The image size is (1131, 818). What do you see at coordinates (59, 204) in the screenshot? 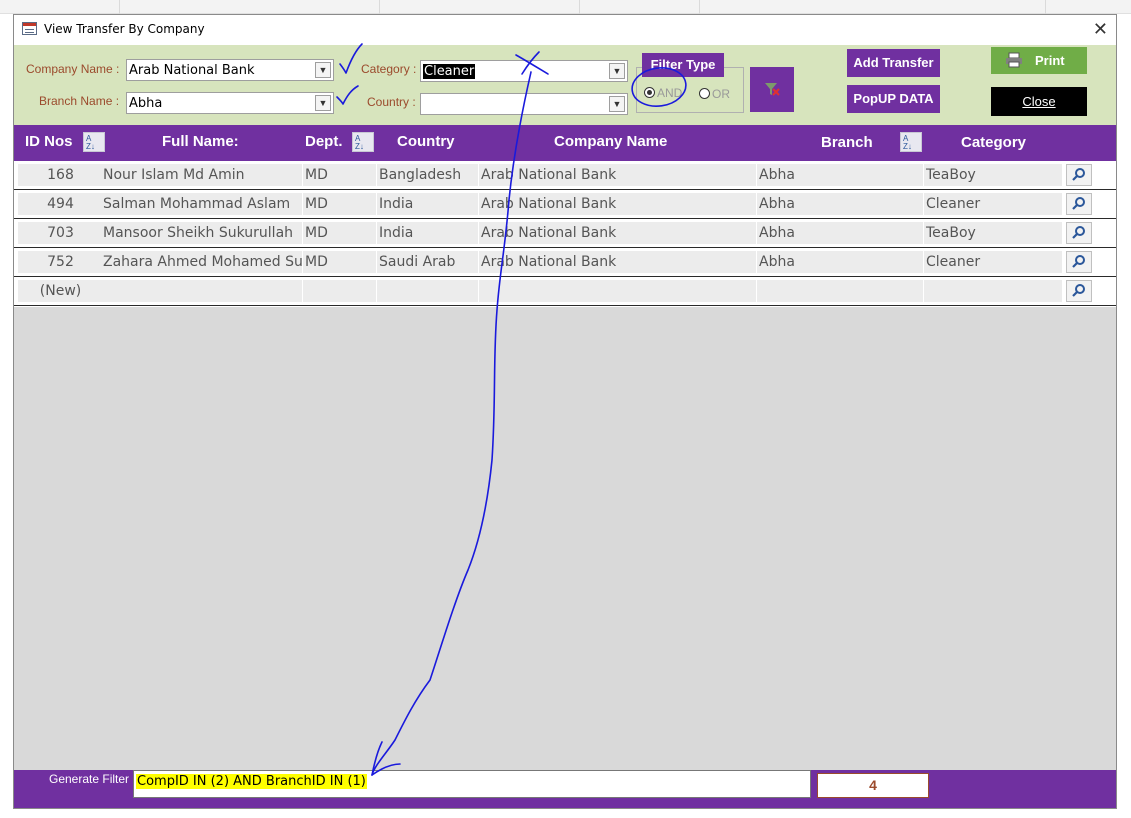
I see `cell-id: 494` at bounding box center [59, 204].